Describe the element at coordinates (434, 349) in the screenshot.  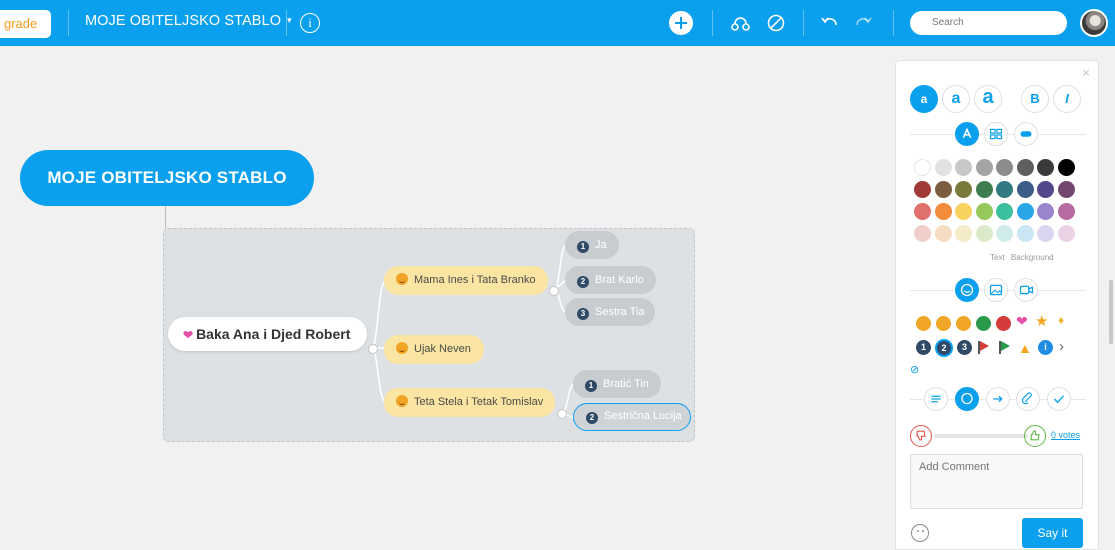
I see `topic-ujak: Ujak Neven` at that location.